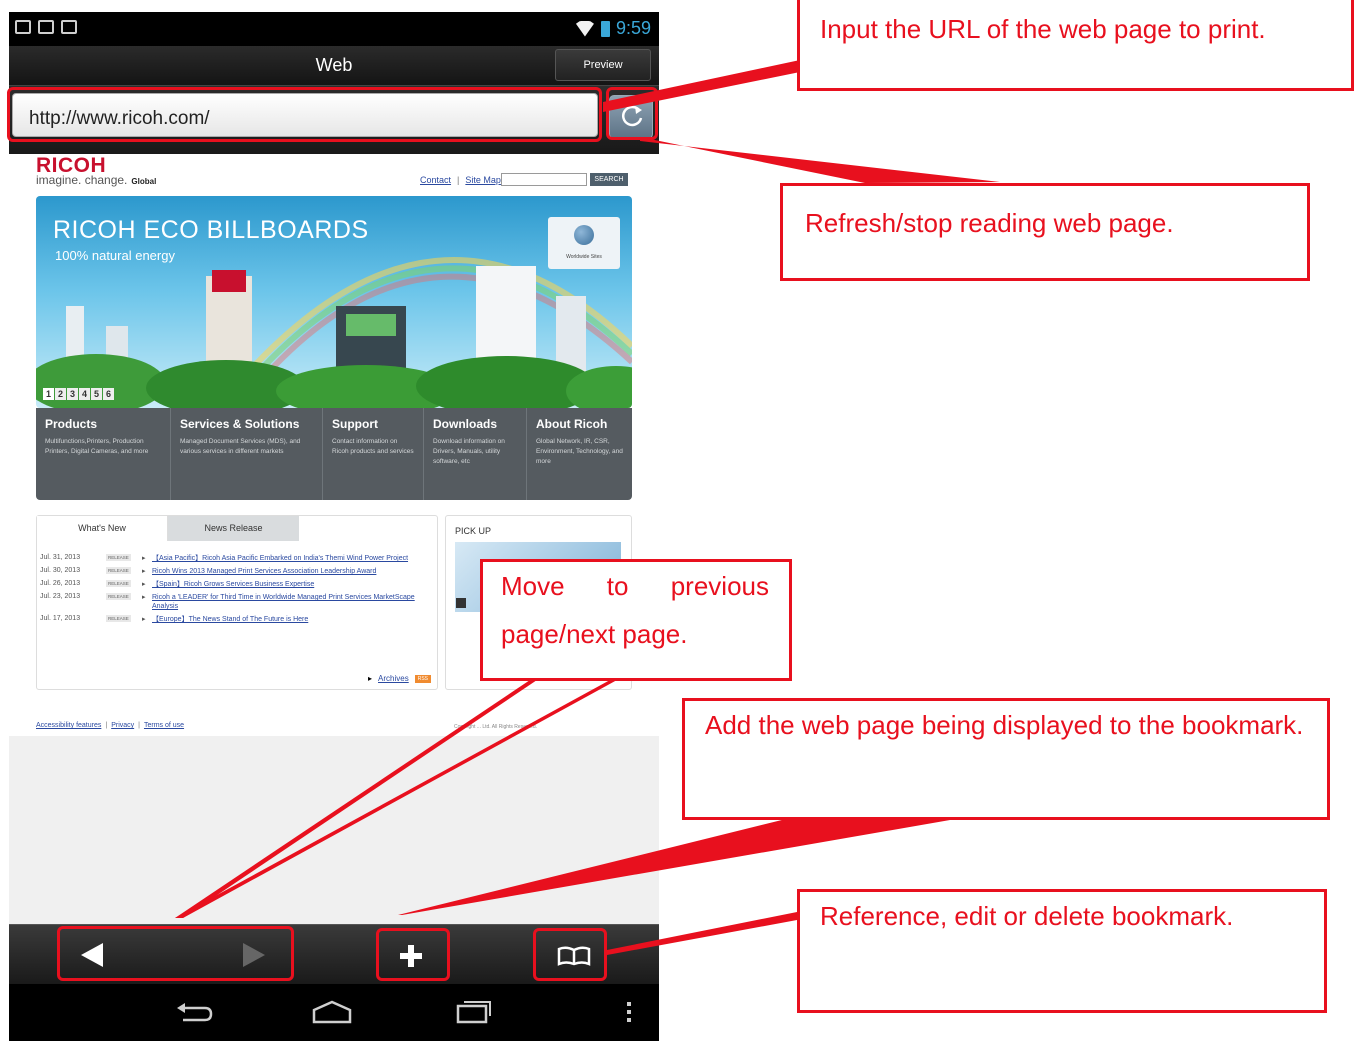 This screenshot has width=1354, height=1041. Describe the element at coordinates (633, 28) in the screenshot. I see `clock: 9:59` at that location.